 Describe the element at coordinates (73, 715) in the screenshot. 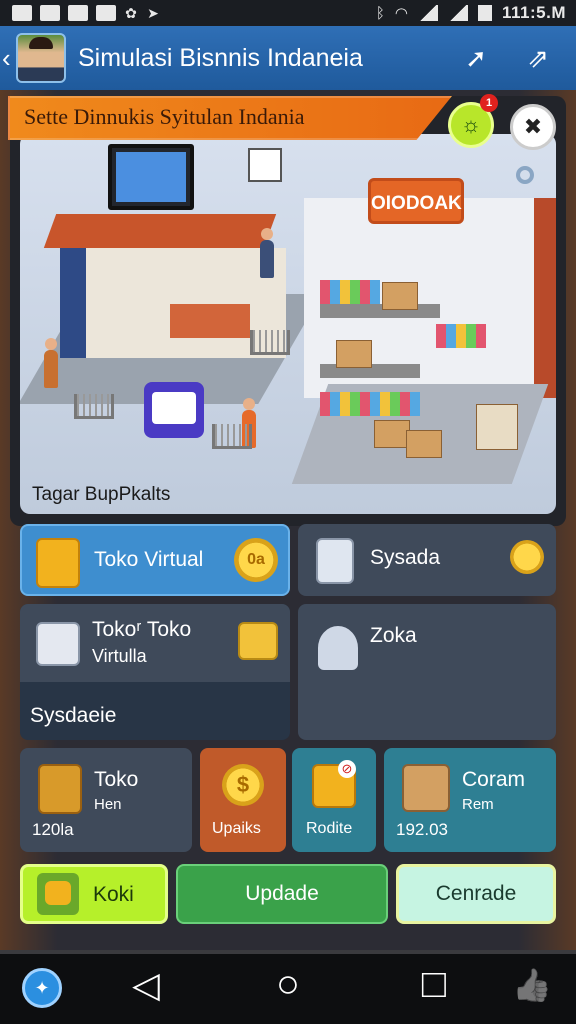

I see `sysdaeie-label: Sysdaeie` at that location.